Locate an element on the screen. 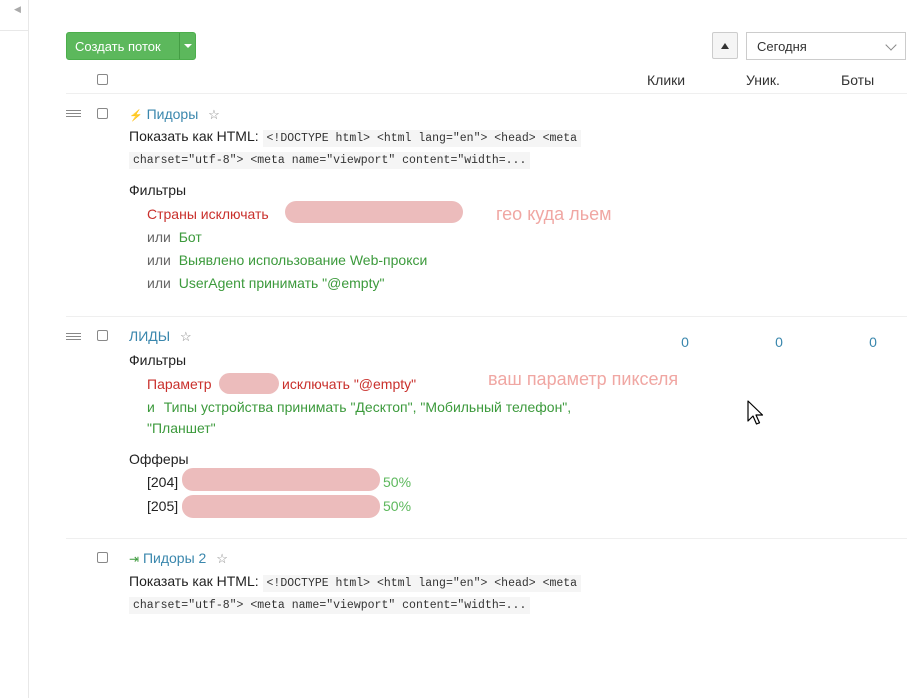 Image resolution: width=907 pixels, height=698 pixels. clicks-count: 0 is located at coordinates (685, 342).